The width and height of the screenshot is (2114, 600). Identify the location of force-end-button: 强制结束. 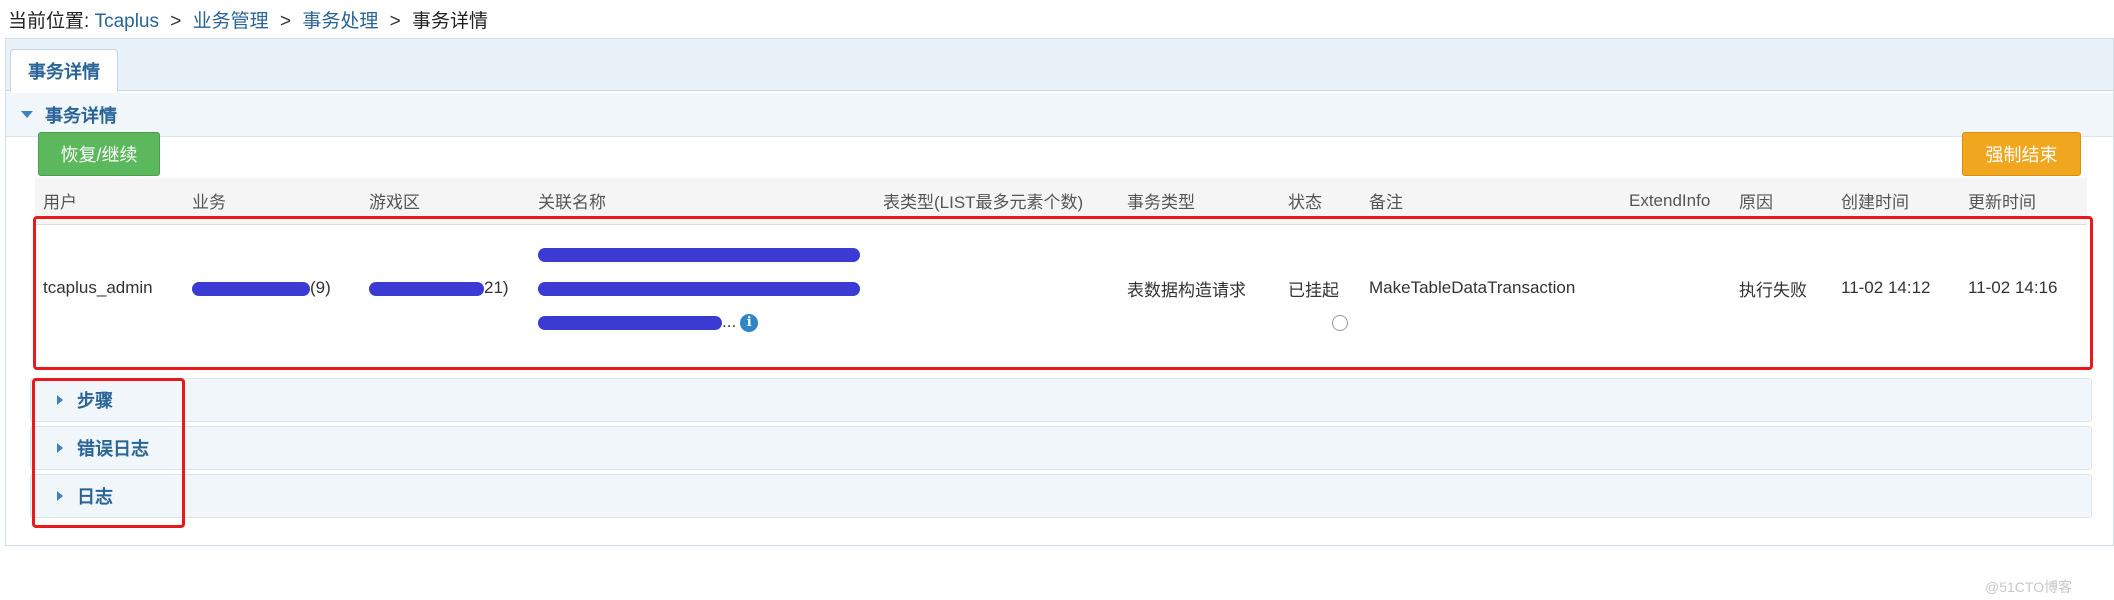
(2021, 154).